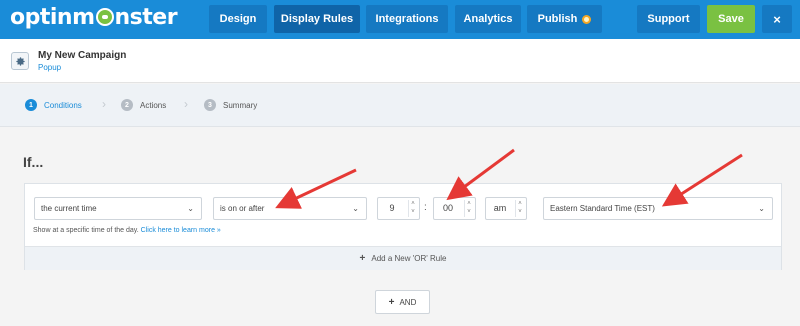 The height and width of the screenshot is (326, 800). What do you see at coordinates (500, 208) in the screenshot?
I see `meridiem-value: am` at bounding box center [500, 208].